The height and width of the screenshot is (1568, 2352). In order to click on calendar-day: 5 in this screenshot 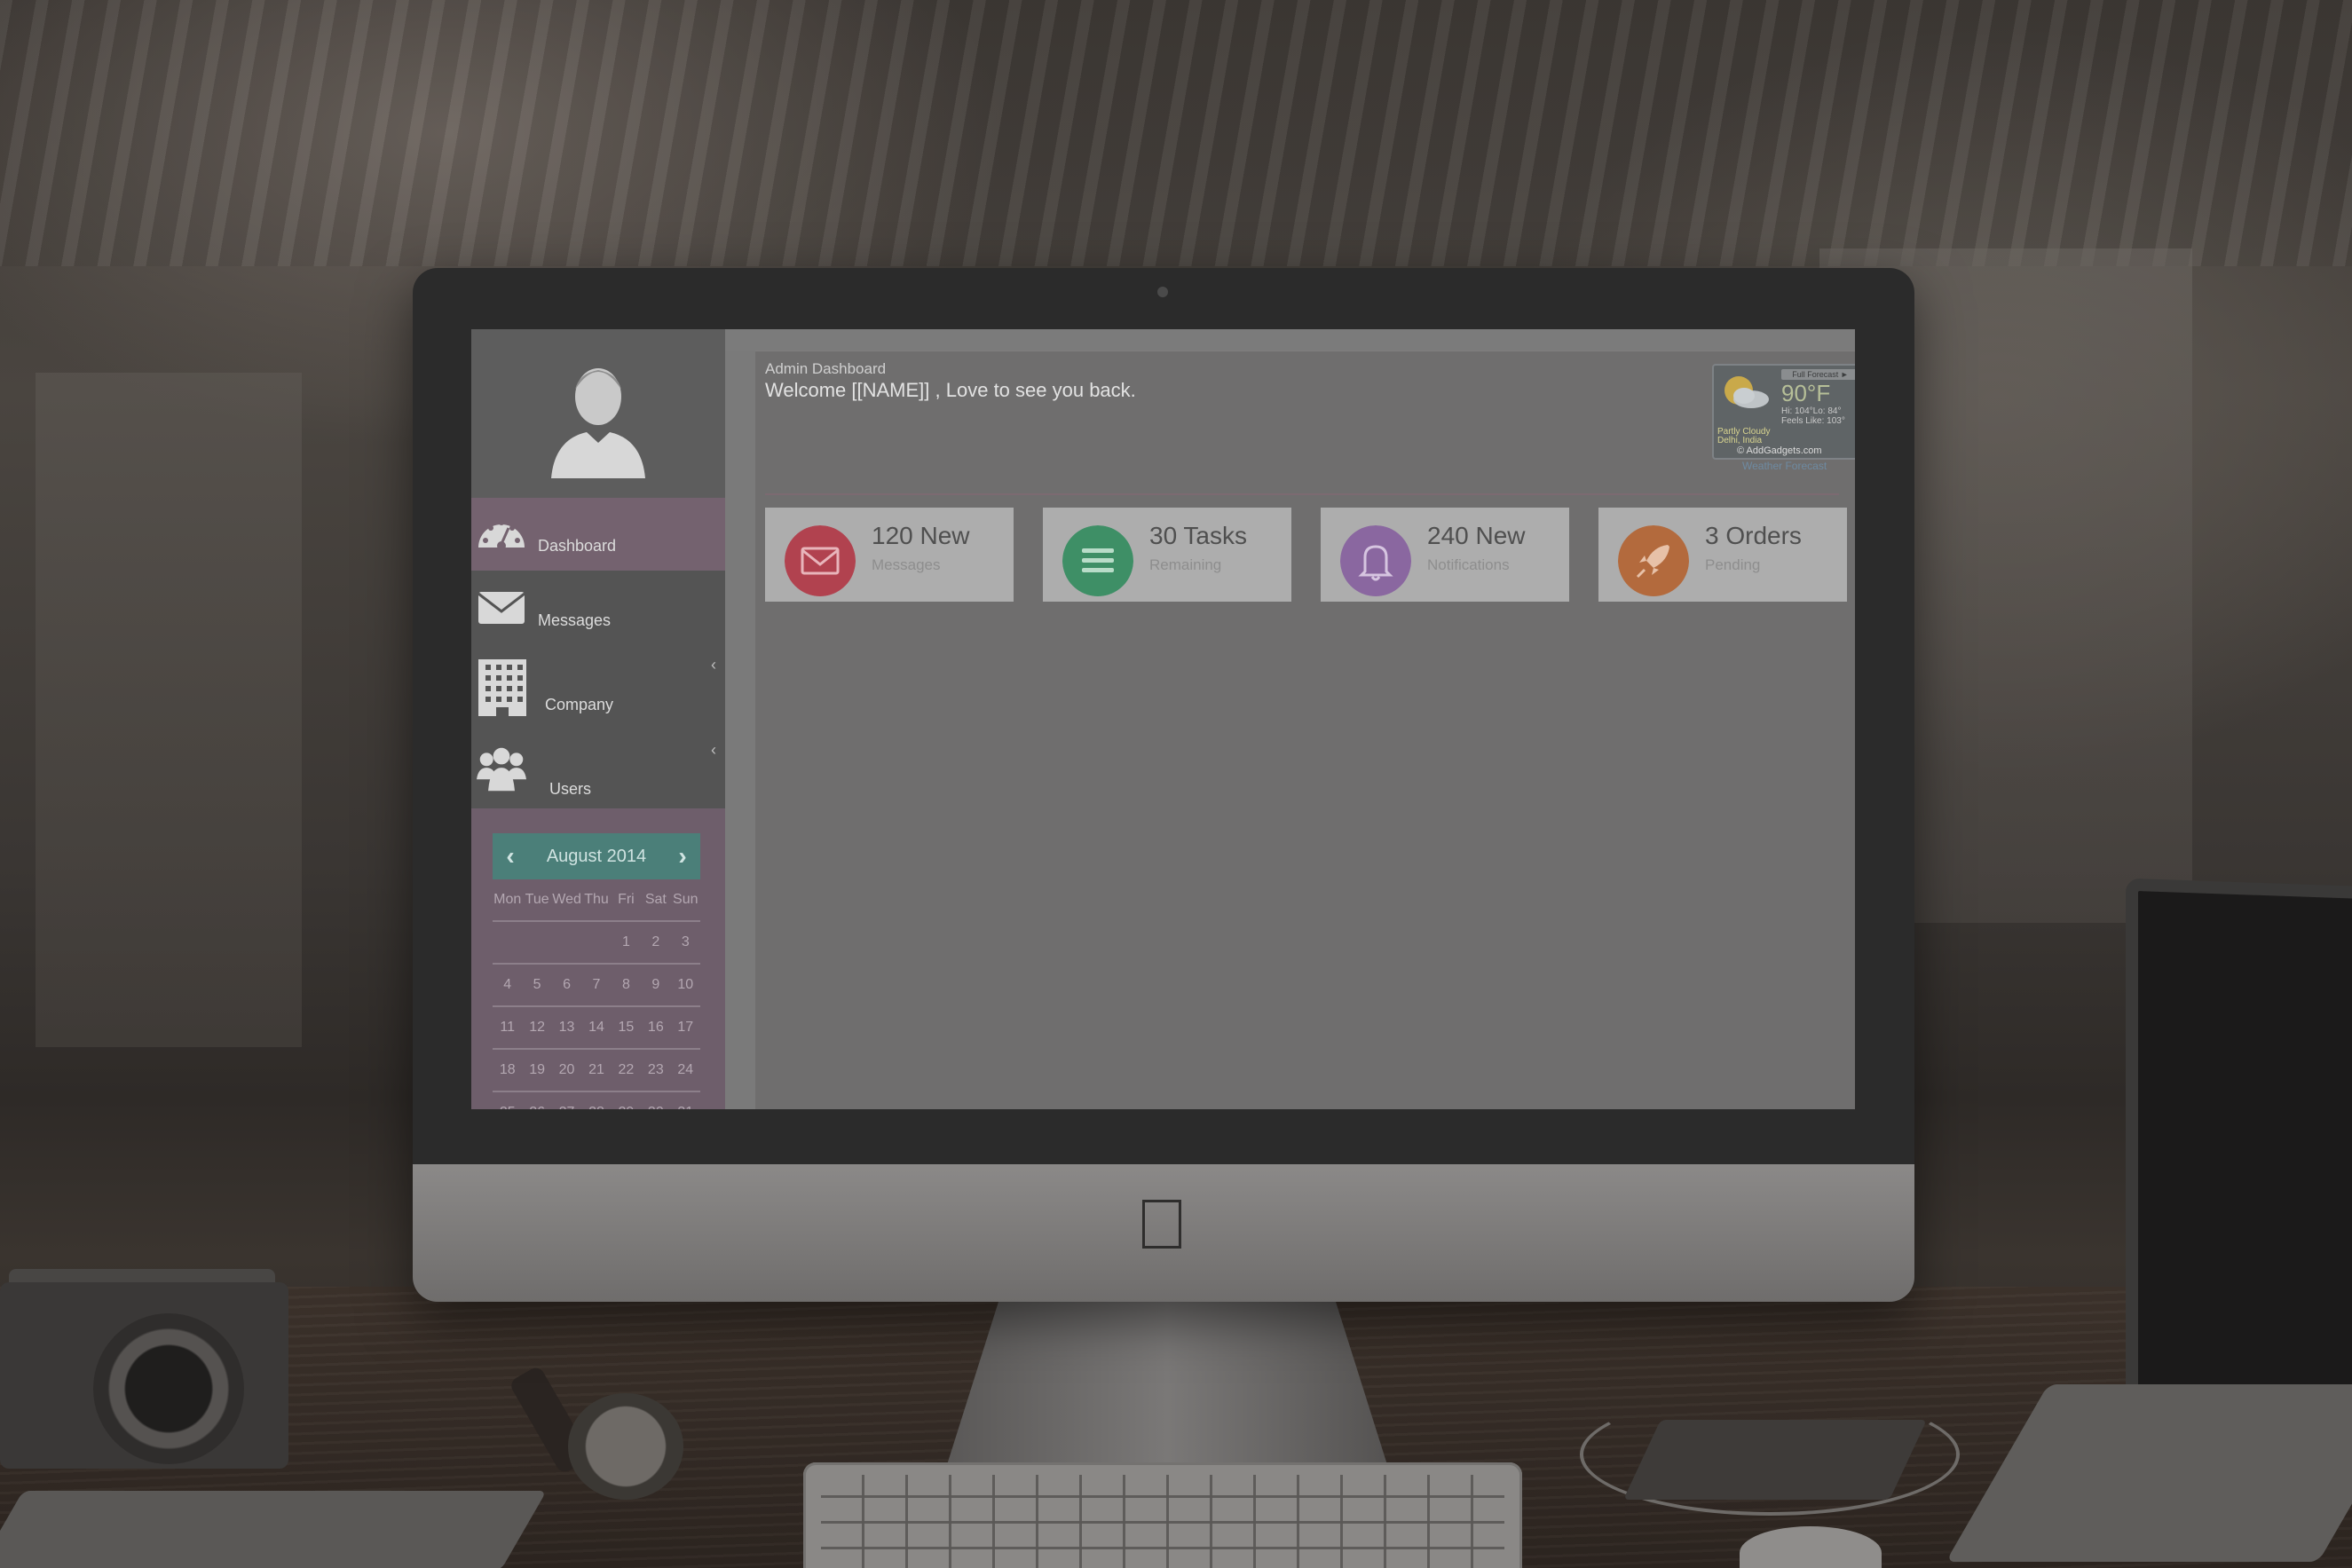, I will do `click(537, 985)`.